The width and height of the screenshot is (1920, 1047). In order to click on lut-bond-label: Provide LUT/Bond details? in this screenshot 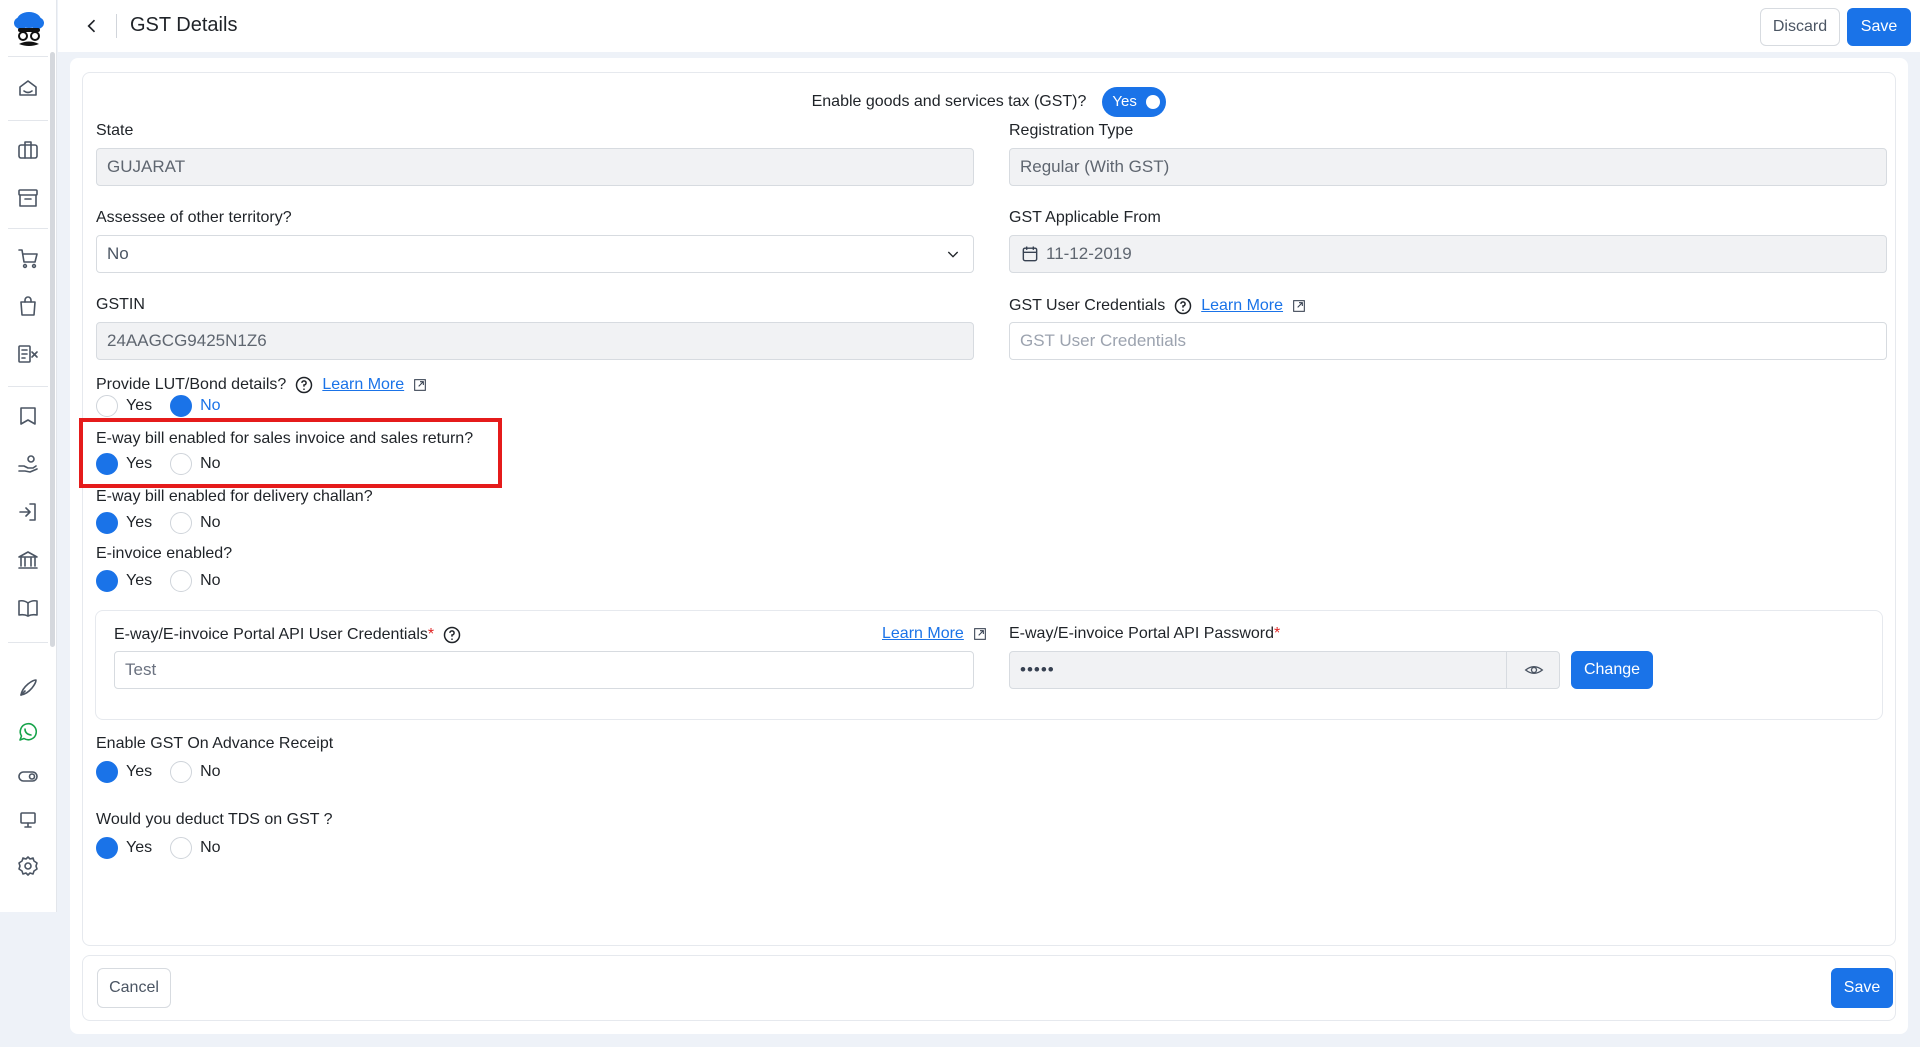, I will do `click(191, 384)`.